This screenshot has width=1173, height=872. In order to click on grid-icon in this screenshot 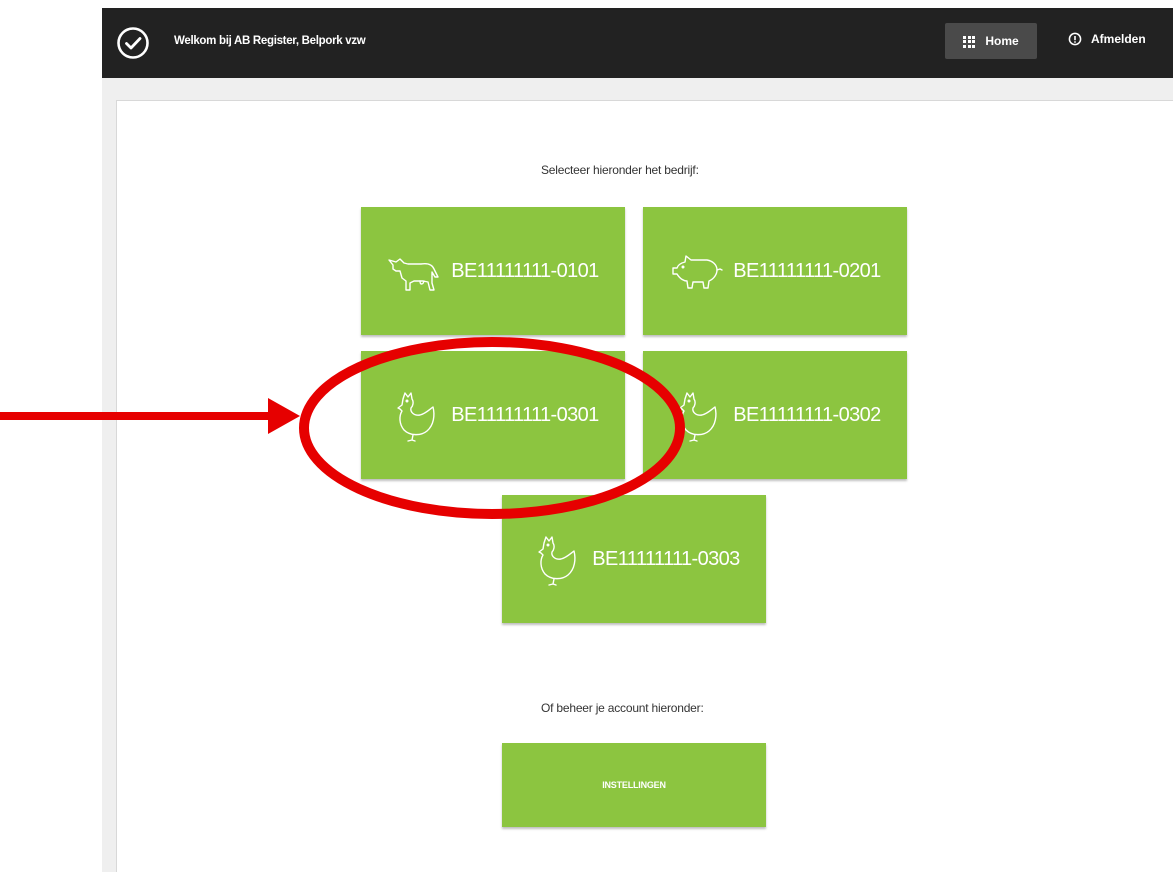, I will do `click(969, 41)`.